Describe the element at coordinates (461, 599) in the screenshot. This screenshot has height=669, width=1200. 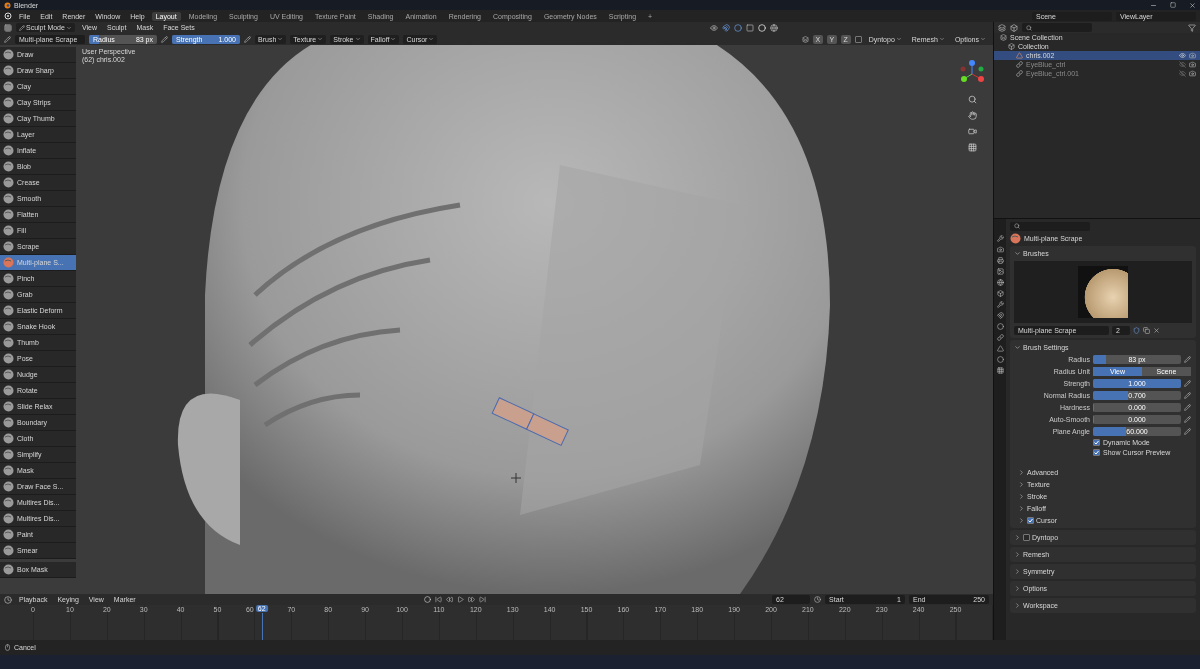
I see `play-icon` at that location.